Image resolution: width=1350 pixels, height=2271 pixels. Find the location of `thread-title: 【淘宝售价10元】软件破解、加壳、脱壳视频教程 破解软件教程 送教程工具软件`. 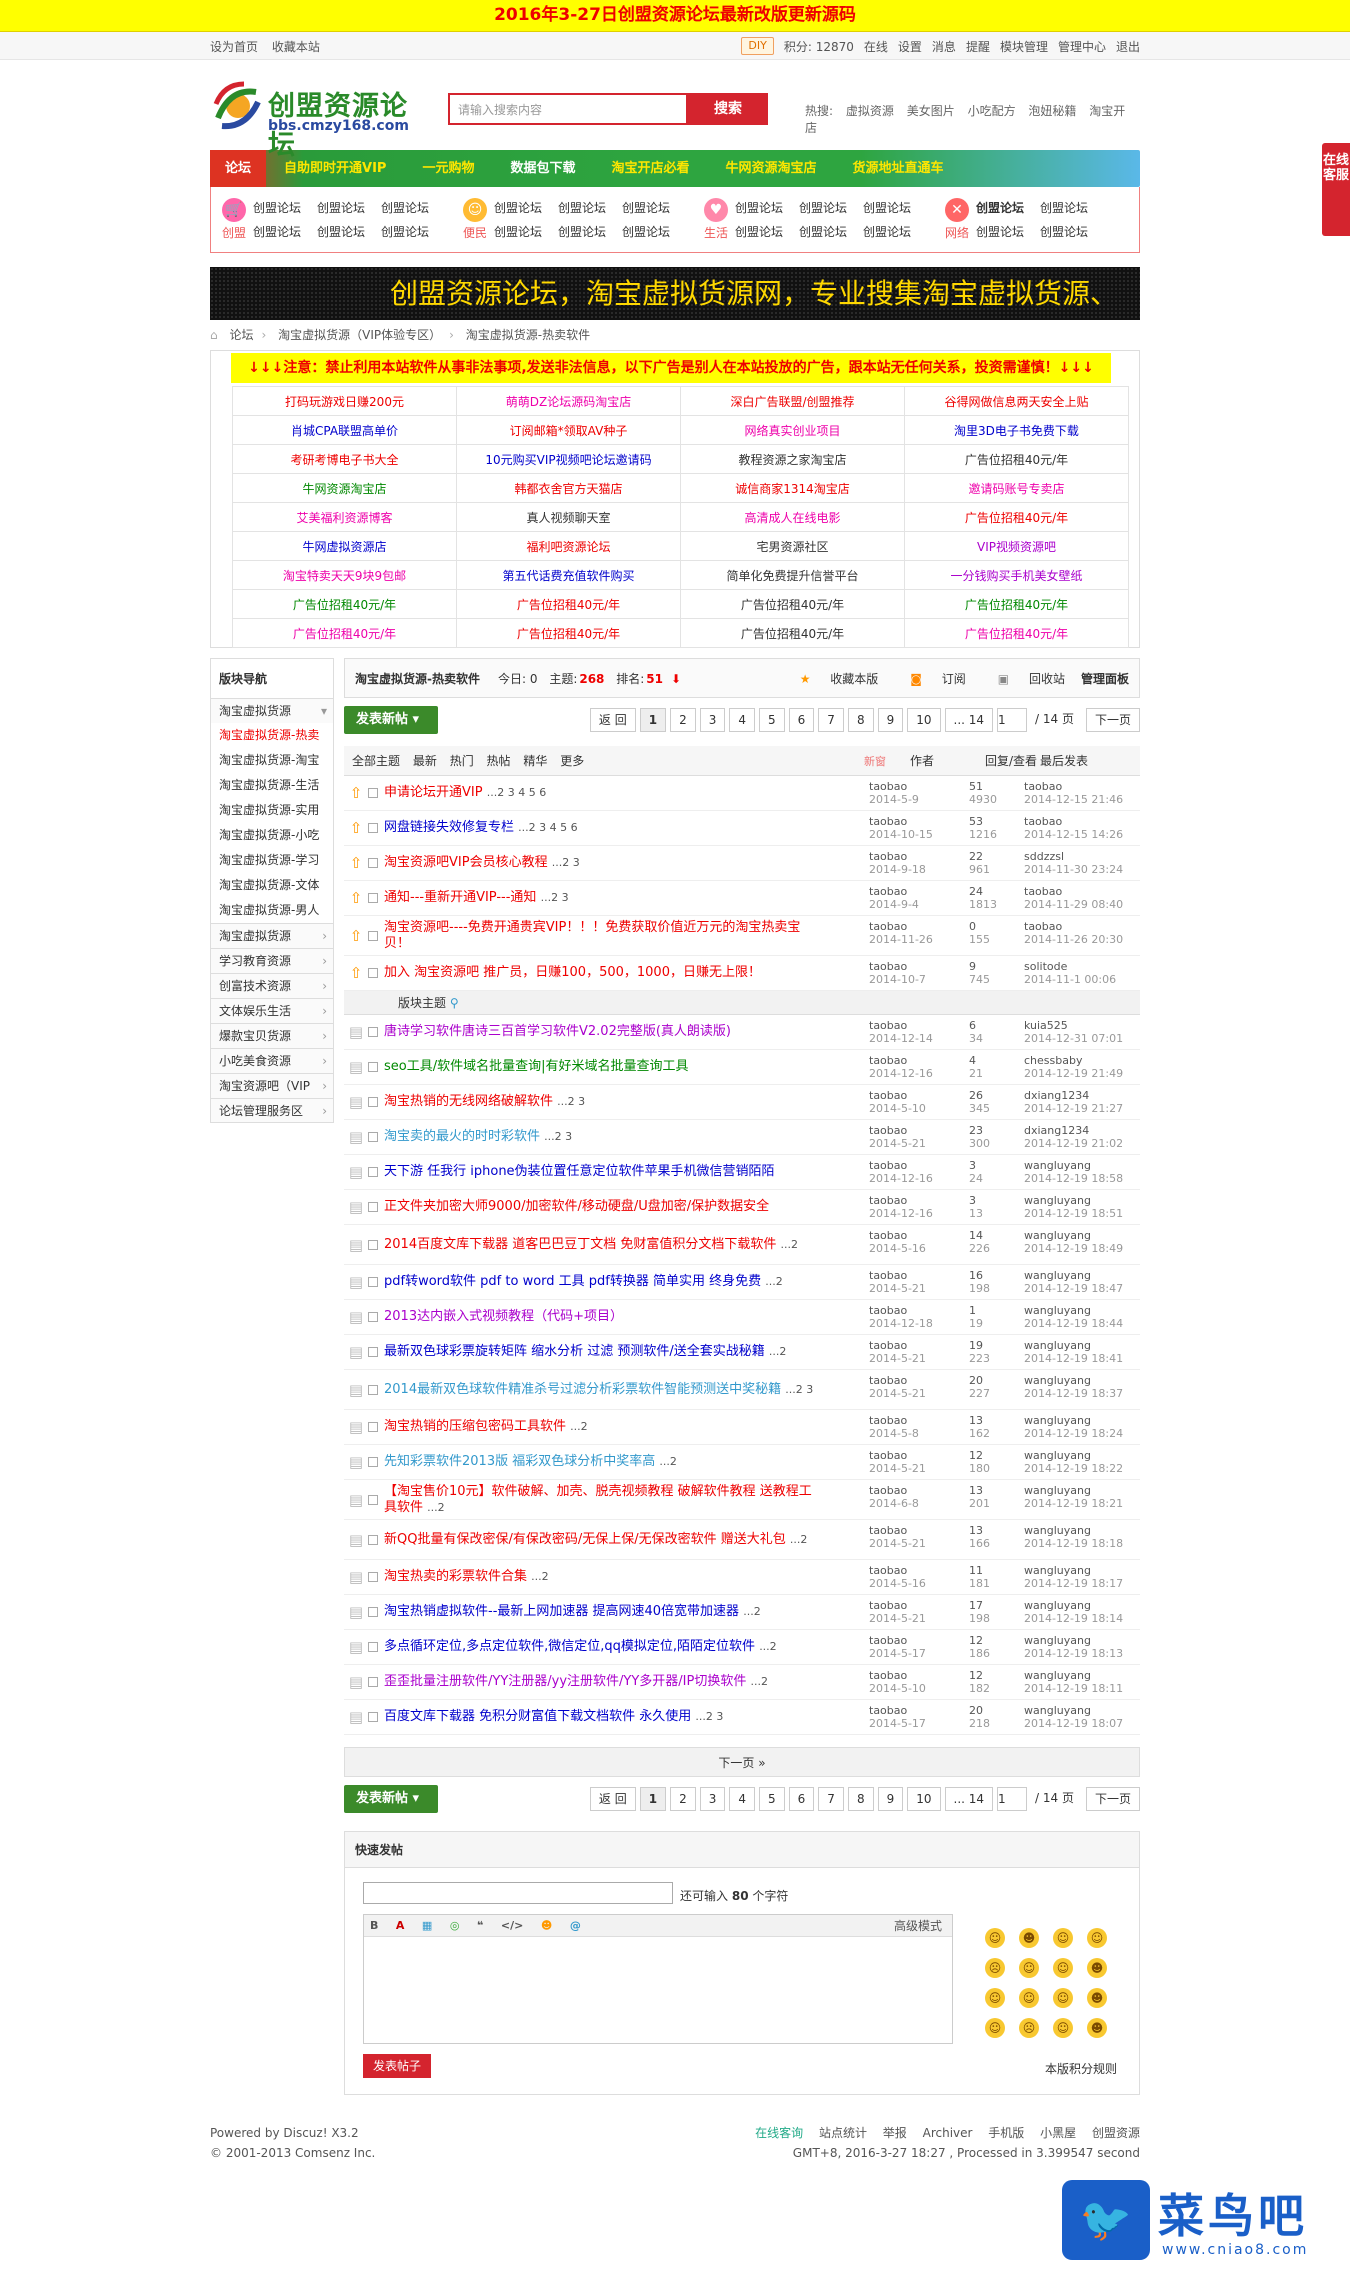

thread-title: 【淘宝售价10元】软件破解、加壳、脱壳视频教程 破解软件教程 送教程工具软件 is located at coordinates (598, 1499).